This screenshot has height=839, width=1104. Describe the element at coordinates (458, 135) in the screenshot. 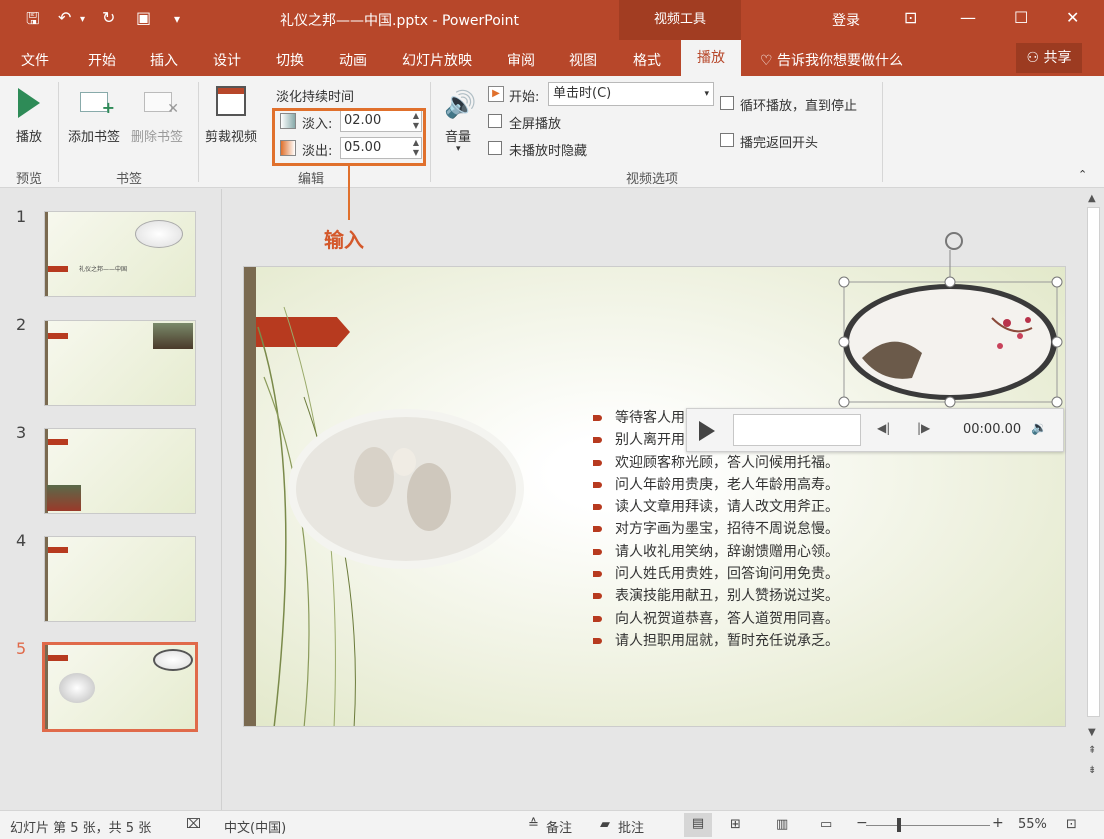

I see `volume-button: 音量` at that location.